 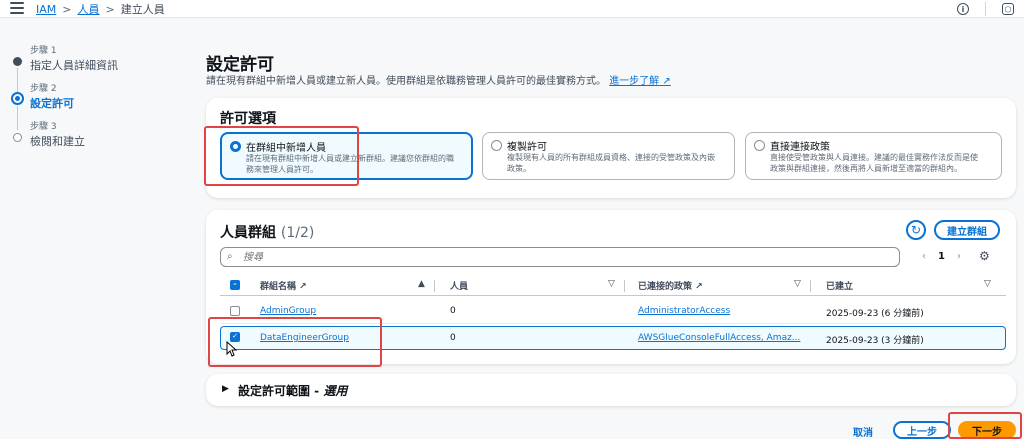 What do you see at coordinates (292, 390) in the screenshot?
I see `permission-boundary-label: 設定許可範圍 - 選用` at bounding box center [292, 390].